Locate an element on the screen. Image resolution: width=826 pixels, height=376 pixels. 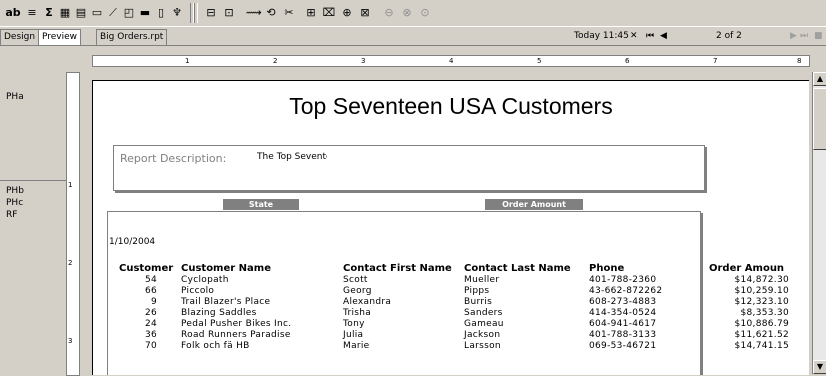
phone-cell: 604-941-4617 is located at coordinates (623, 324).